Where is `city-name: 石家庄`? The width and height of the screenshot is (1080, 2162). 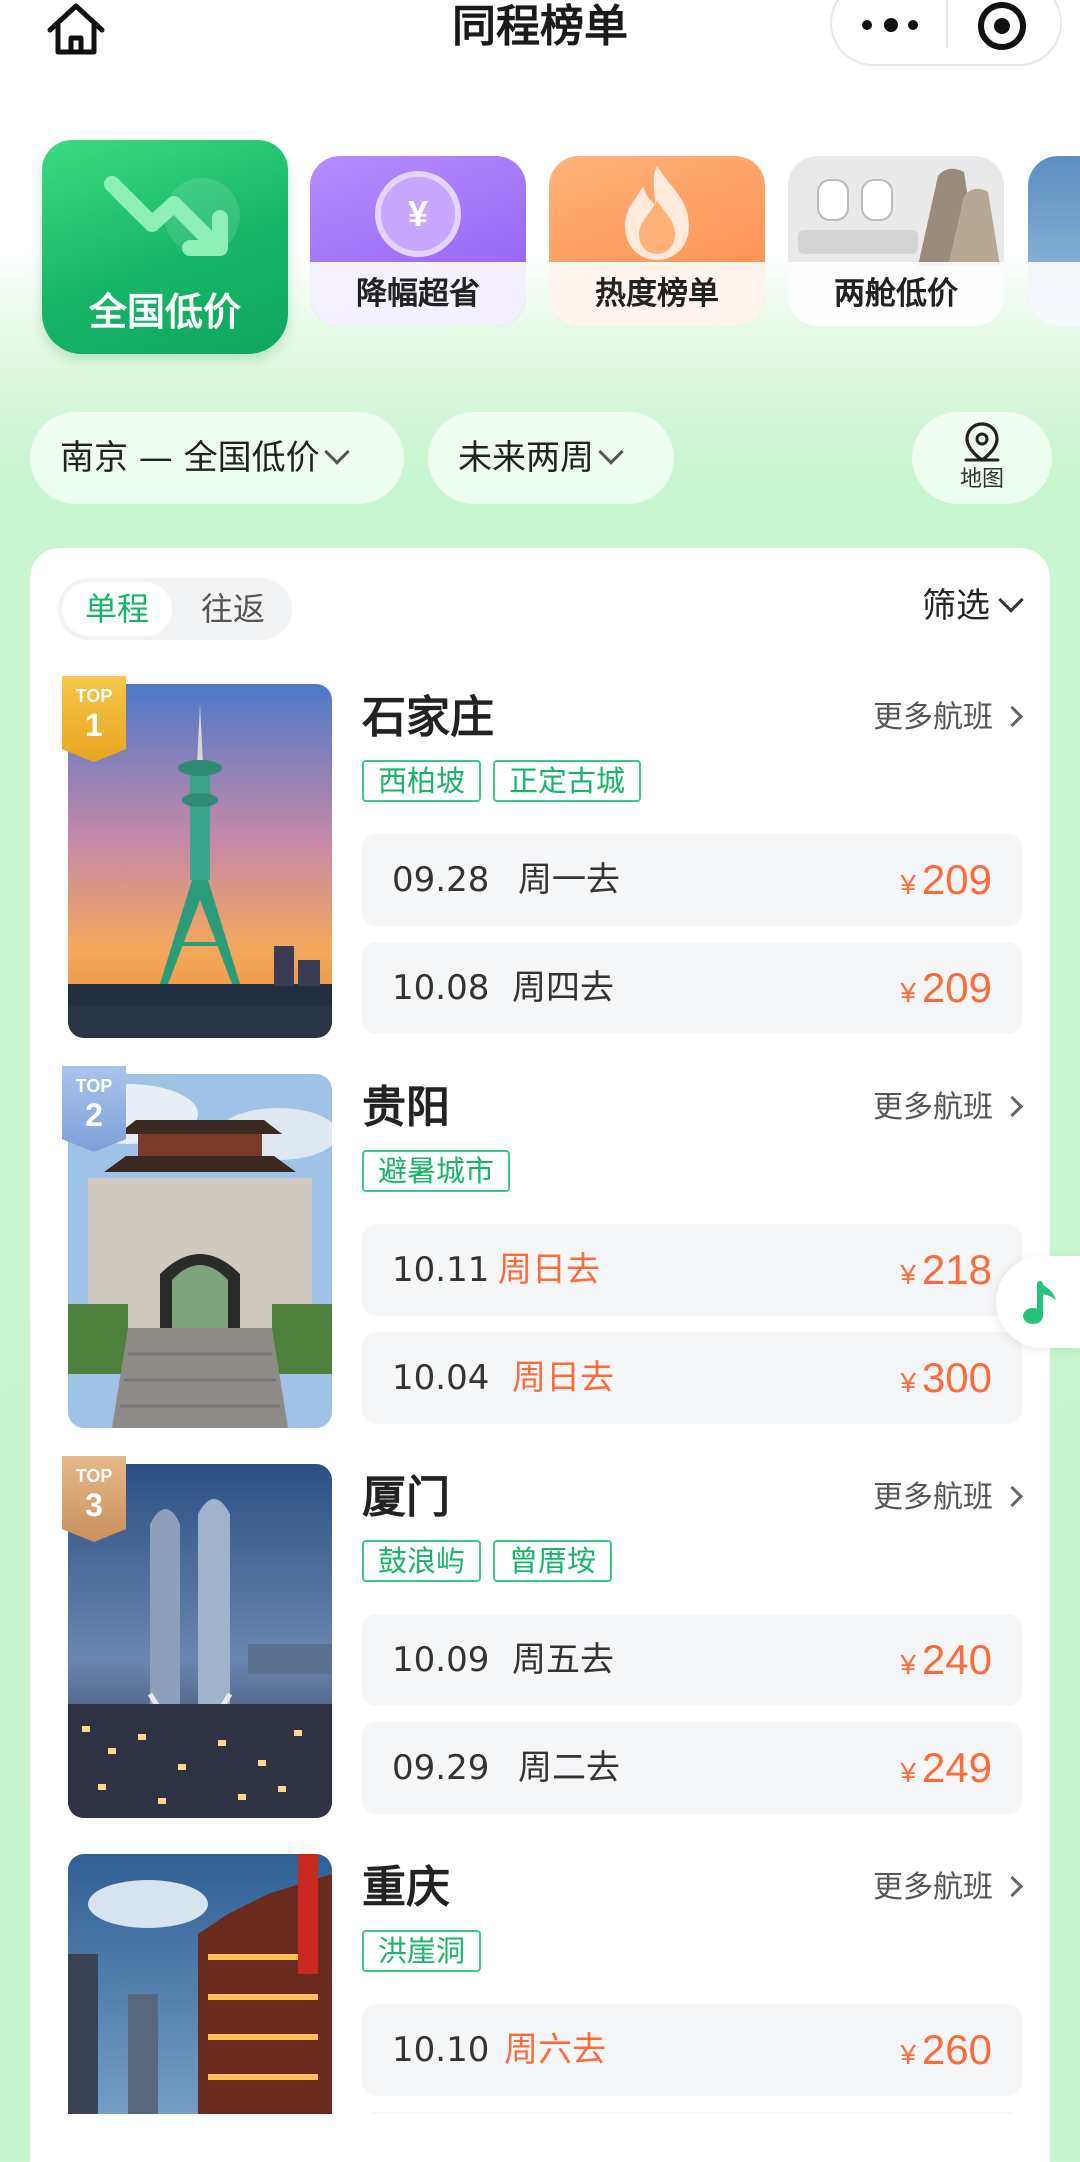 city-name: 石家庄 is located at coordinates (428, 717).